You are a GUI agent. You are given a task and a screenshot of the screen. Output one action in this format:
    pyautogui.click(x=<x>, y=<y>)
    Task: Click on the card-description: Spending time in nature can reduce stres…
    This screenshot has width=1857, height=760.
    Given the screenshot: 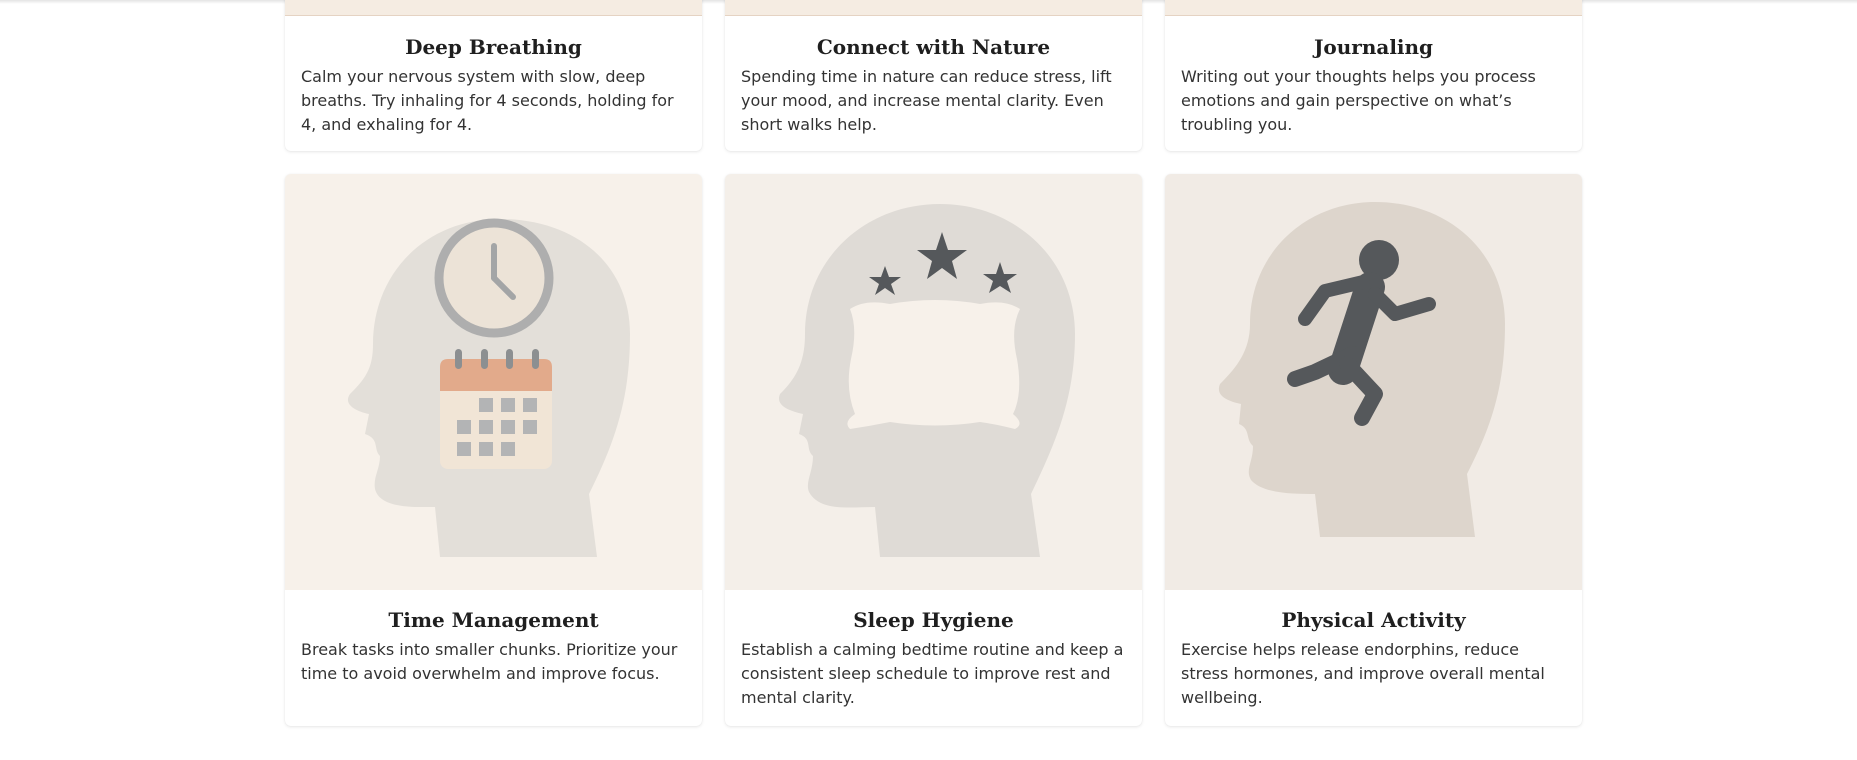 What is the action you would take?
    pyautogui.click(x=926, y=100)
    